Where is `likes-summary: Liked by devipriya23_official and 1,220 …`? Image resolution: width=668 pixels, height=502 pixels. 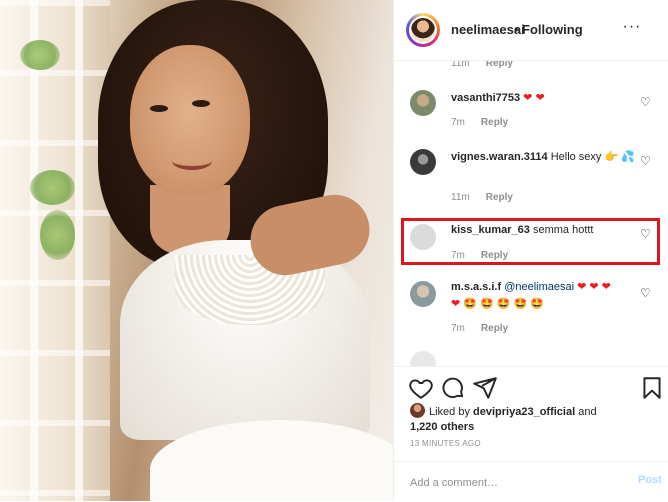
likes-summary: Liked by devipriya23_official and 1,220 … is located at coordinates (530, 419).